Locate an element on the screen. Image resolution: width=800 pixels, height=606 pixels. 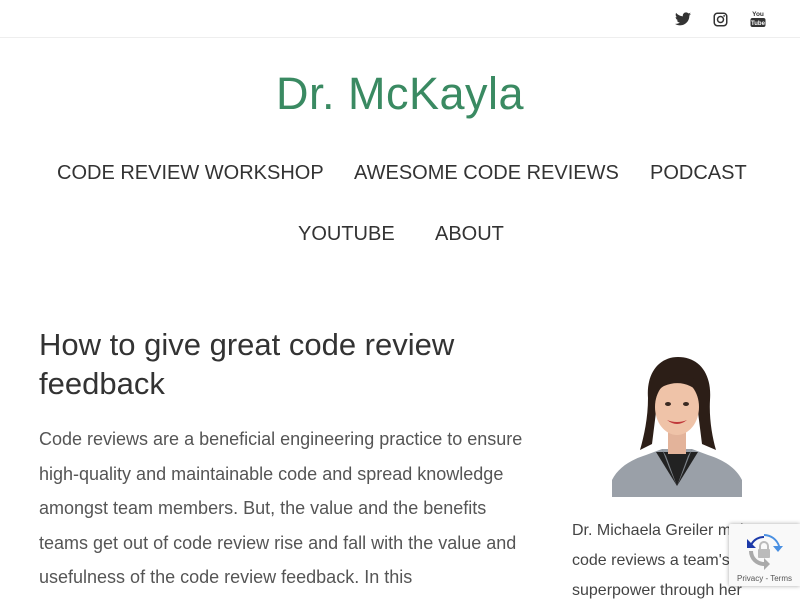
recaptcha-links: Privacy - Terms is located at coordinates (764, 578).